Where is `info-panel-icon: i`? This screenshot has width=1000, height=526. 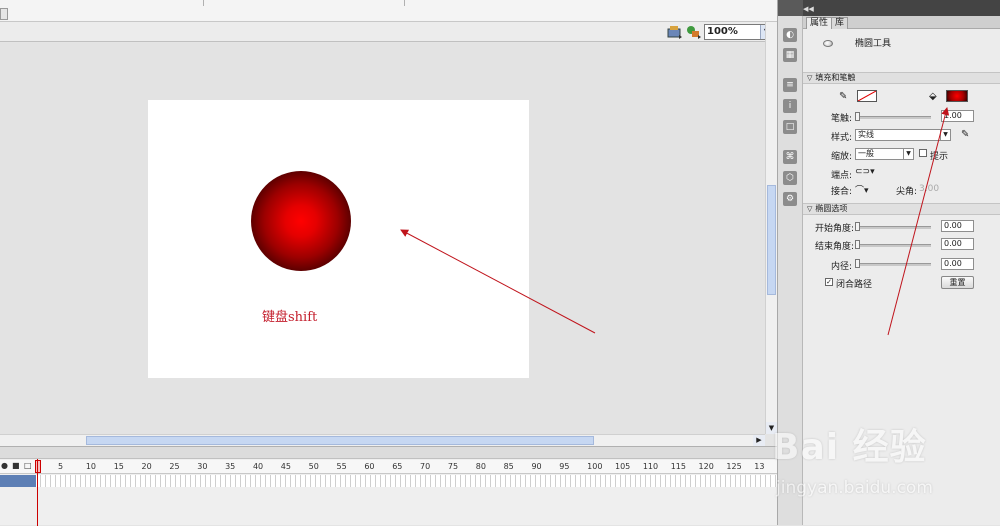 info-panel-icon: i is located at coordinates (790, 106).